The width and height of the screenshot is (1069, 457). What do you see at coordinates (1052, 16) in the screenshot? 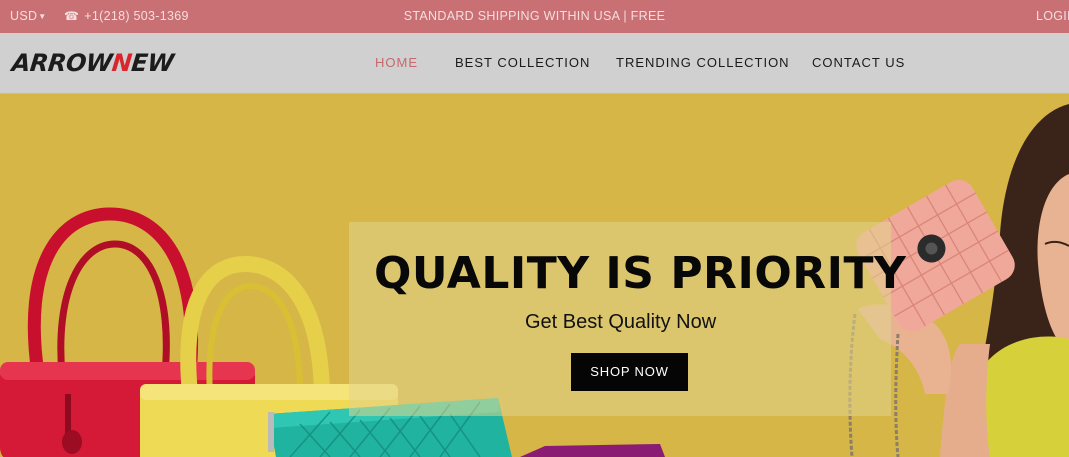
I see `login-link: LOGIN` at bounding box center [1052, 16].